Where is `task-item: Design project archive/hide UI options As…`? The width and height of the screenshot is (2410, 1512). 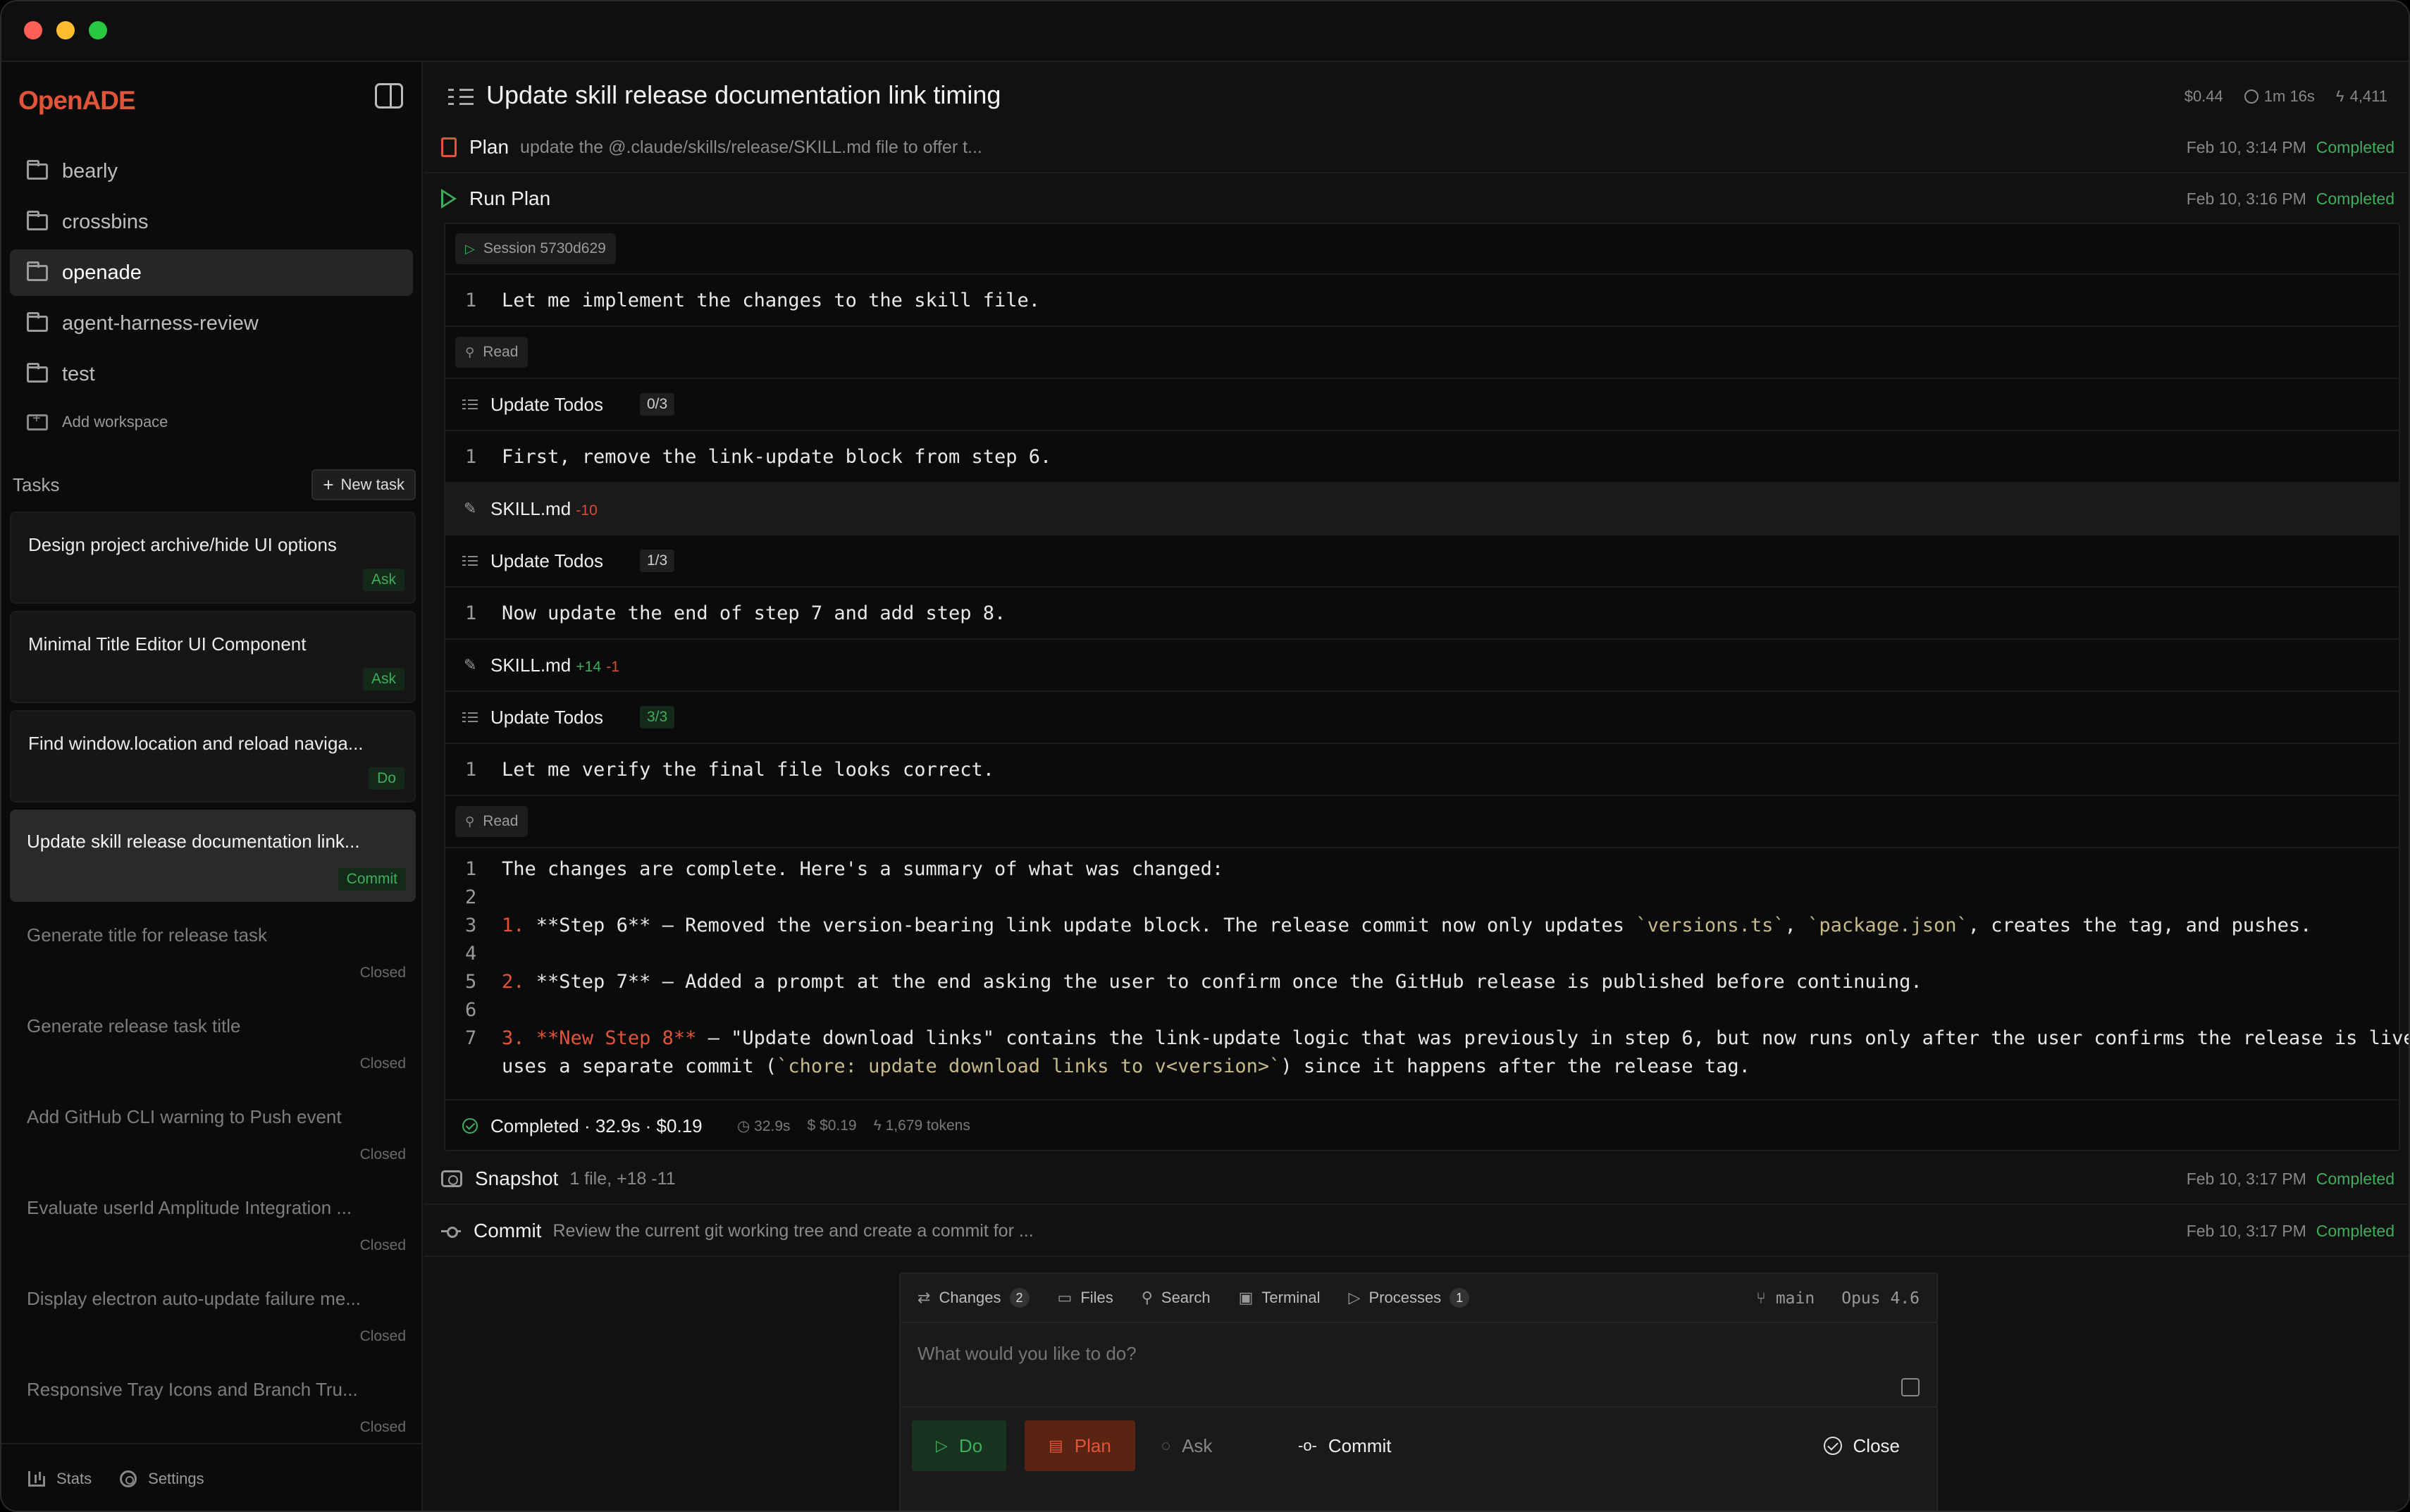
task-item: Design project archive/hide UI options As… is located at coordinates (213, 558).